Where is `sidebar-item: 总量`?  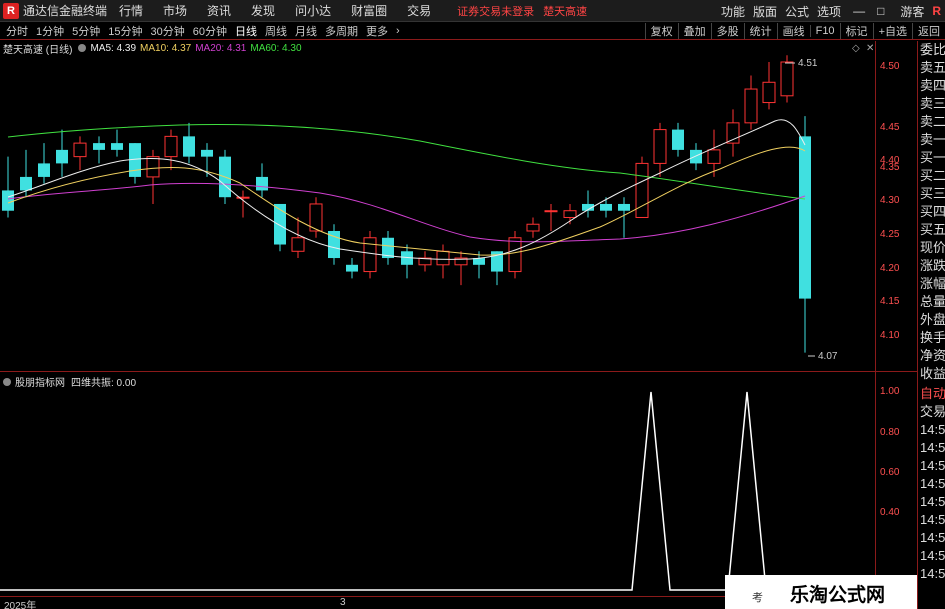 sidebar-item: 总量 is located at coordinates (931, 302).